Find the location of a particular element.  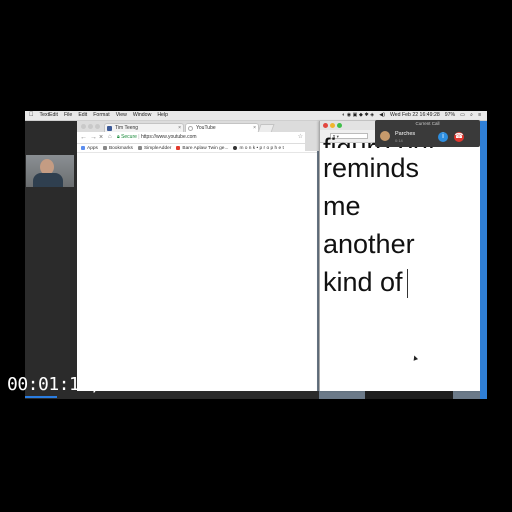

menu-edit: Edit is located at coordinates (82, 115).